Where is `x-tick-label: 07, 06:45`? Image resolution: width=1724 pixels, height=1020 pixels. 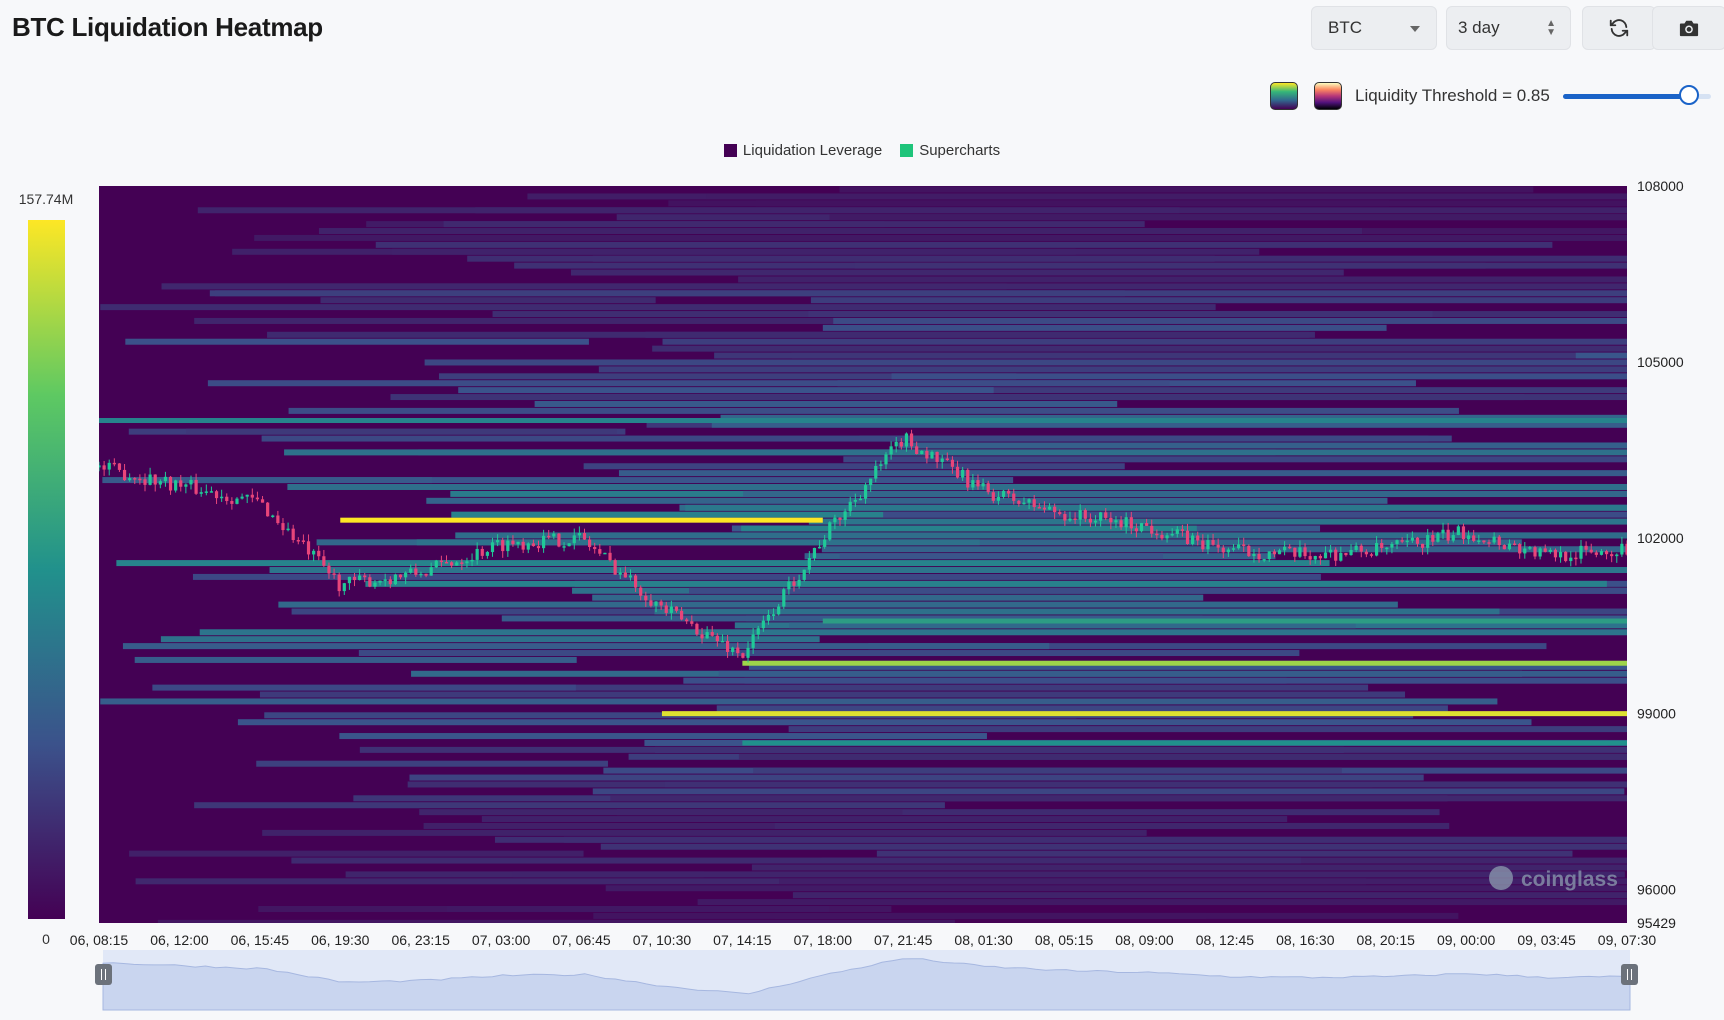 x-tick-label: 07, 06:45 is located at coordinates (581, 940).